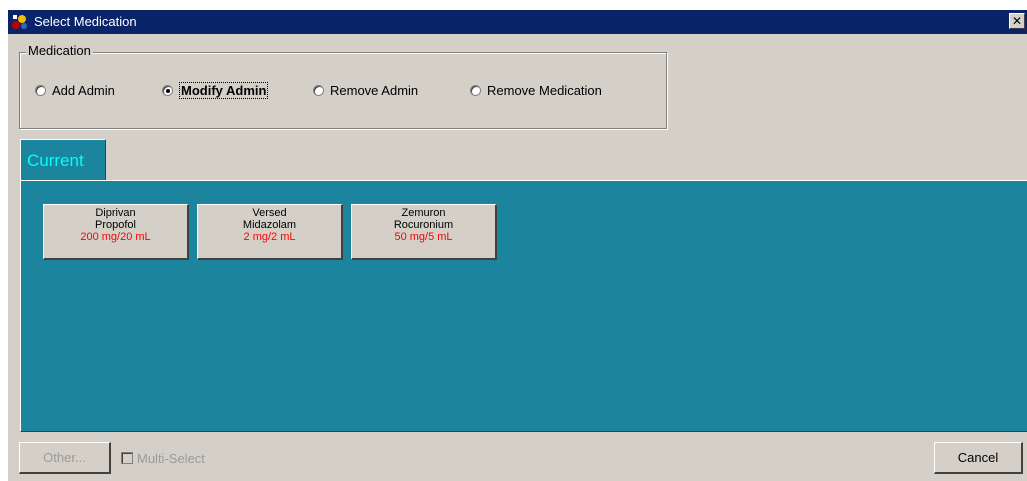 This screenshot has height=481, width=1027. Describe the element at coordinates (544, 90) in the screenshot. I see `radio-label-remove-medication: Remove Medication` at that location.